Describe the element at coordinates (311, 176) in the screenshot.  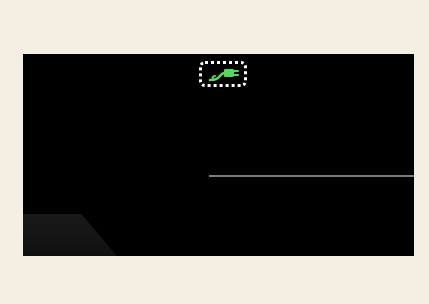
I see `horizontal-divider` at that location.